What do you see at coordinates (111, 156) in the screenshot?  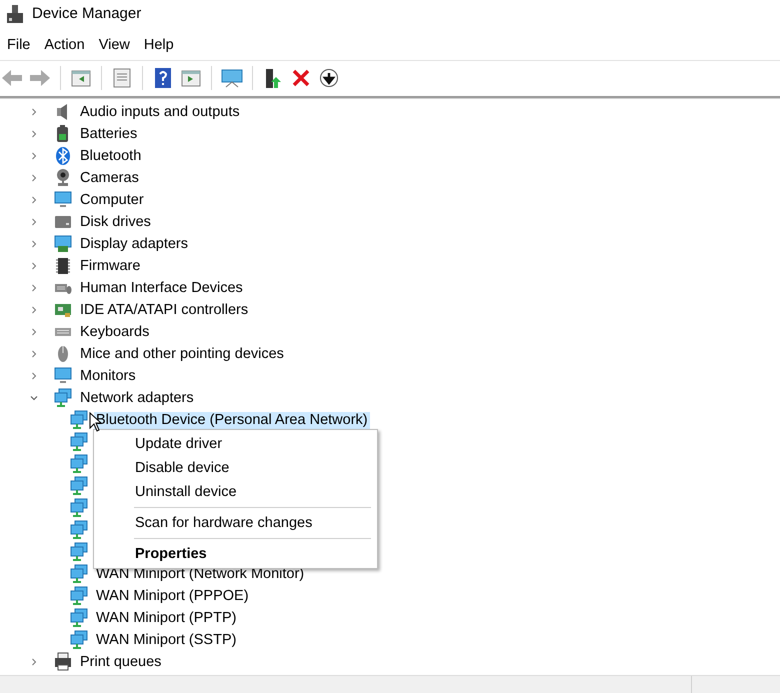 I see `tree-item: Bluetooth` at bounding box center [111, 156].